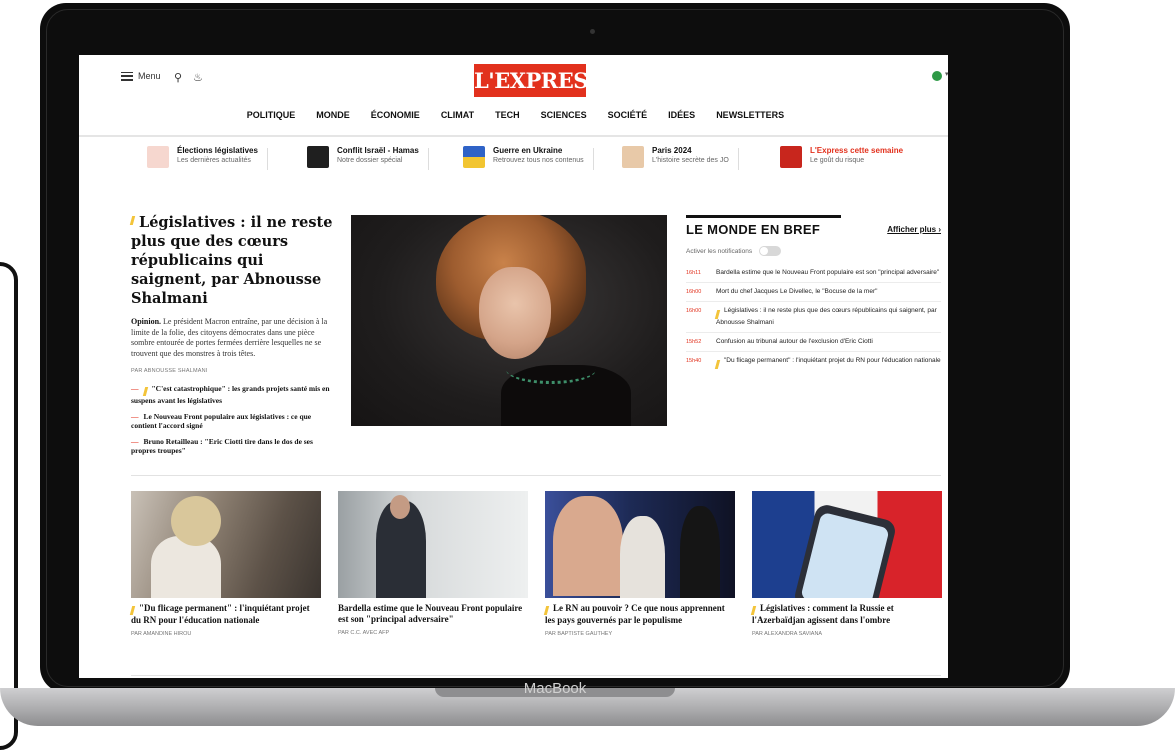 This screenshot has width=1175, height=750. Describe the element at coordinates (633, 157) in the screenshot. I see `paris-2024-thumb` at that location.